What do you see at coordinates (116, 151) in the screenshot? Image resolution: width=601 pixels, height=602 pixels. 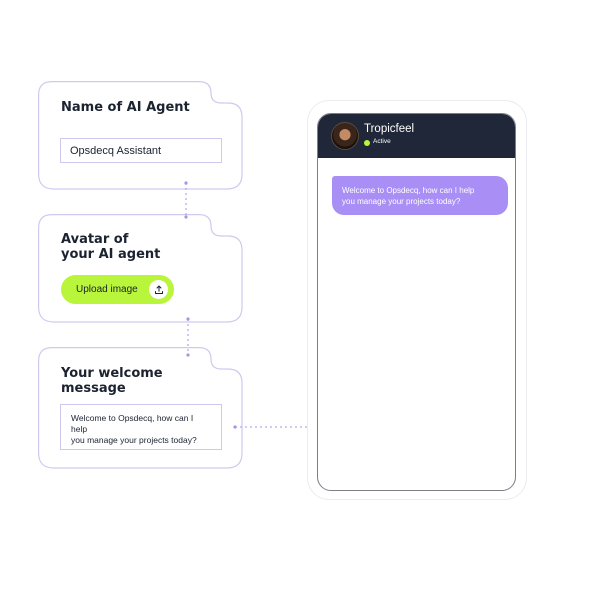 I see `agent-name-value: Opsdecq Assistant` at bounding box center [116, 151].